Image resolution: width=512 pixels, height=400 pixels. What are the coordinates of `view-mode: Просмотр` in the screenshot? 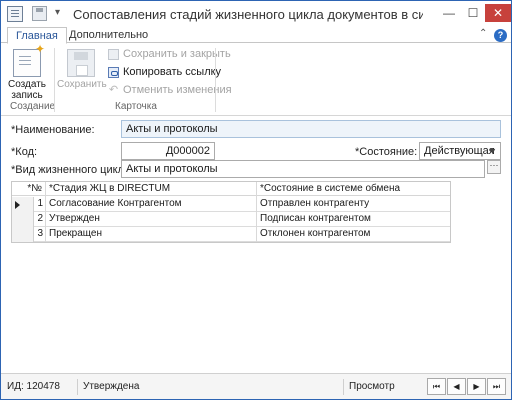 It's located at (372, 386).